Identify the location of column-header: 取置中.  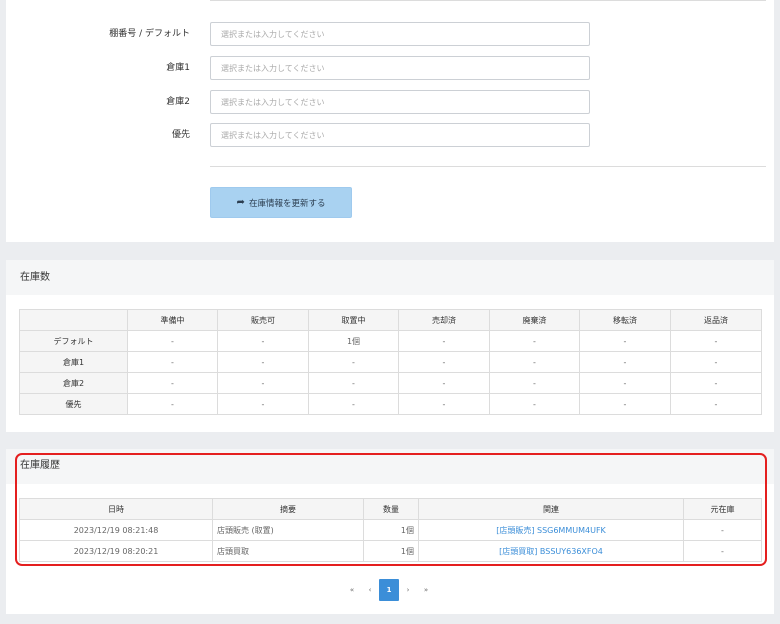
(353, 320).